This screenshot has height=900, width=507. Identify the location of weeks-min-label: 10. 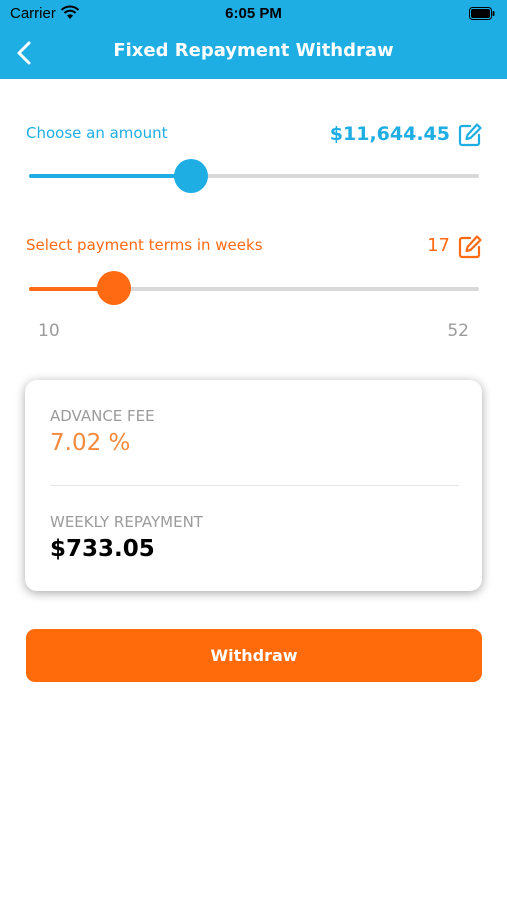
(49, 331).